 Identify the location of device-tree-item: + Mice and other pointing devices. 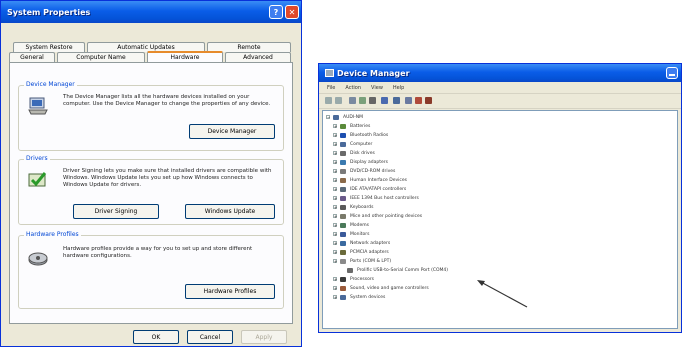
(377, 216).